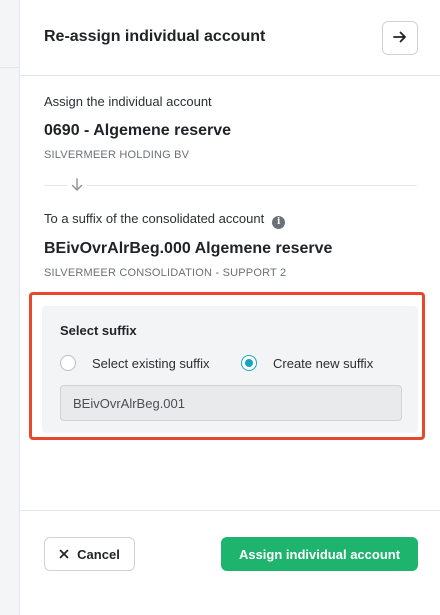 This screenshot has height=615, width=440. Describe the element at coordinates (128, 101) in the screenshot. I see `source-label: Assign the individual account` at that location.